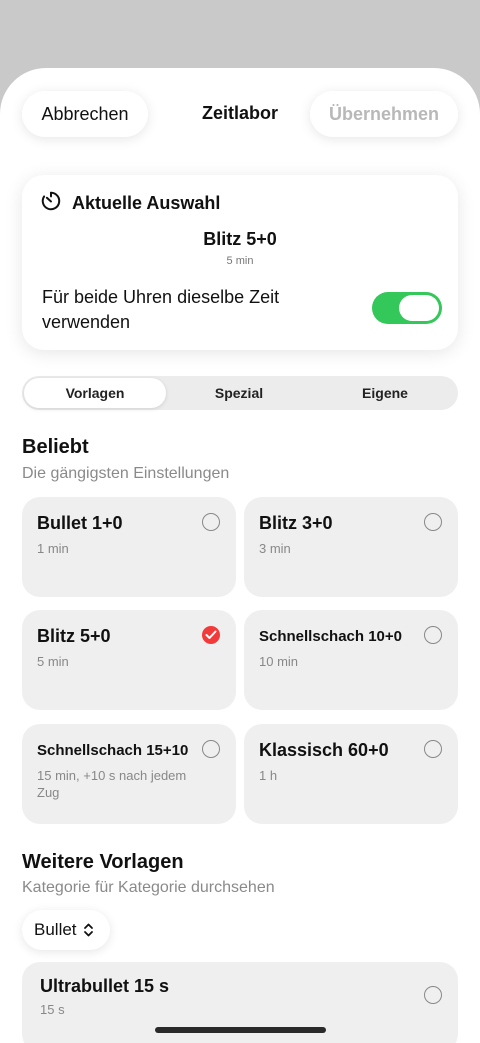 Image resolution: width=480 pixels, height=1043 pixels. I want to click on preset-time: 1 h, so click(268, 775).